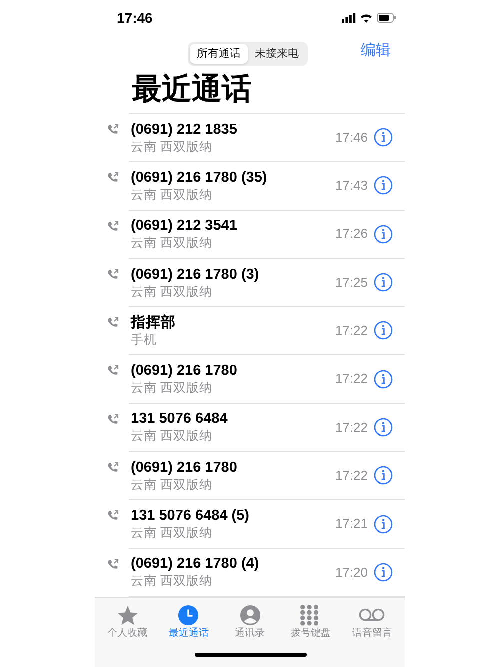 This screenshot has height=667, width=500. I want to click on call-time: 17:43, so click(351, 186).